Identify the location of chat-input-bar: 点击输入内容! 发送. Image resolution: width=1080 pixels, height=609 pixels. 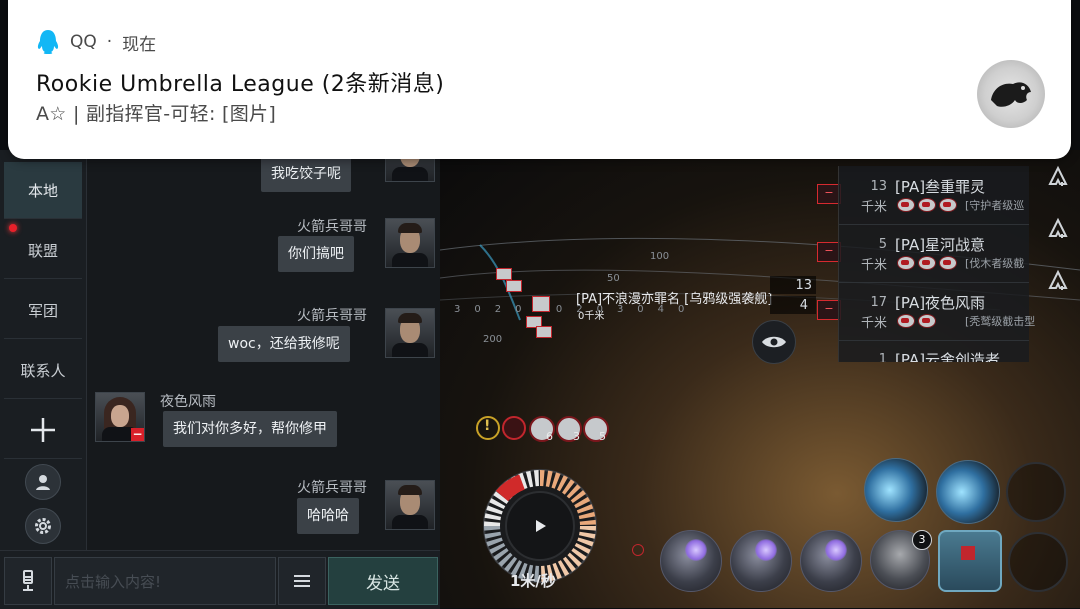
(220, 579).